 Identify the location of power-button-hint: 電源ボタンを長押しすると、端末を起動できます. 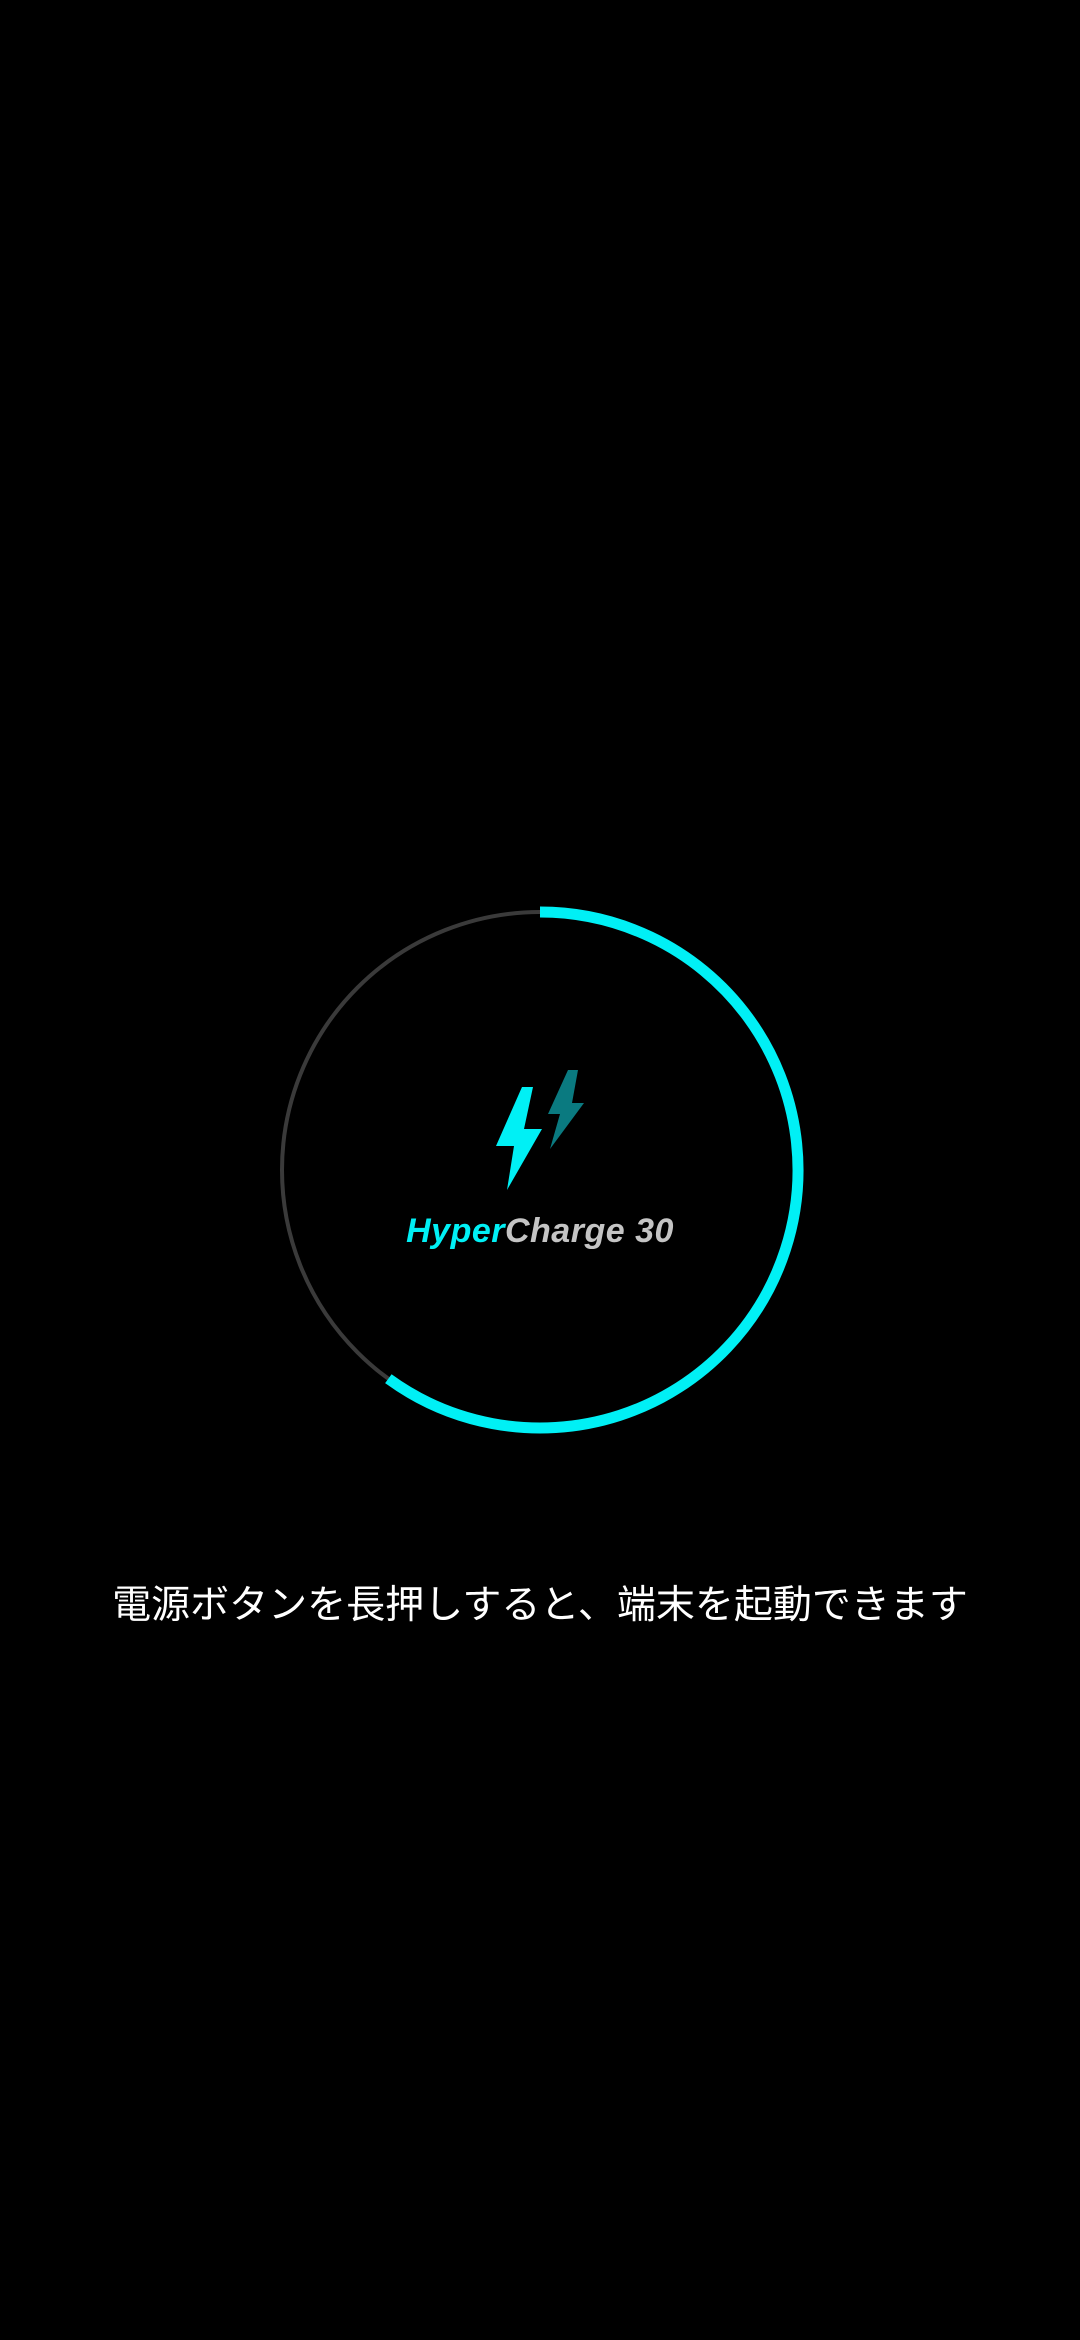
(540, 1605).